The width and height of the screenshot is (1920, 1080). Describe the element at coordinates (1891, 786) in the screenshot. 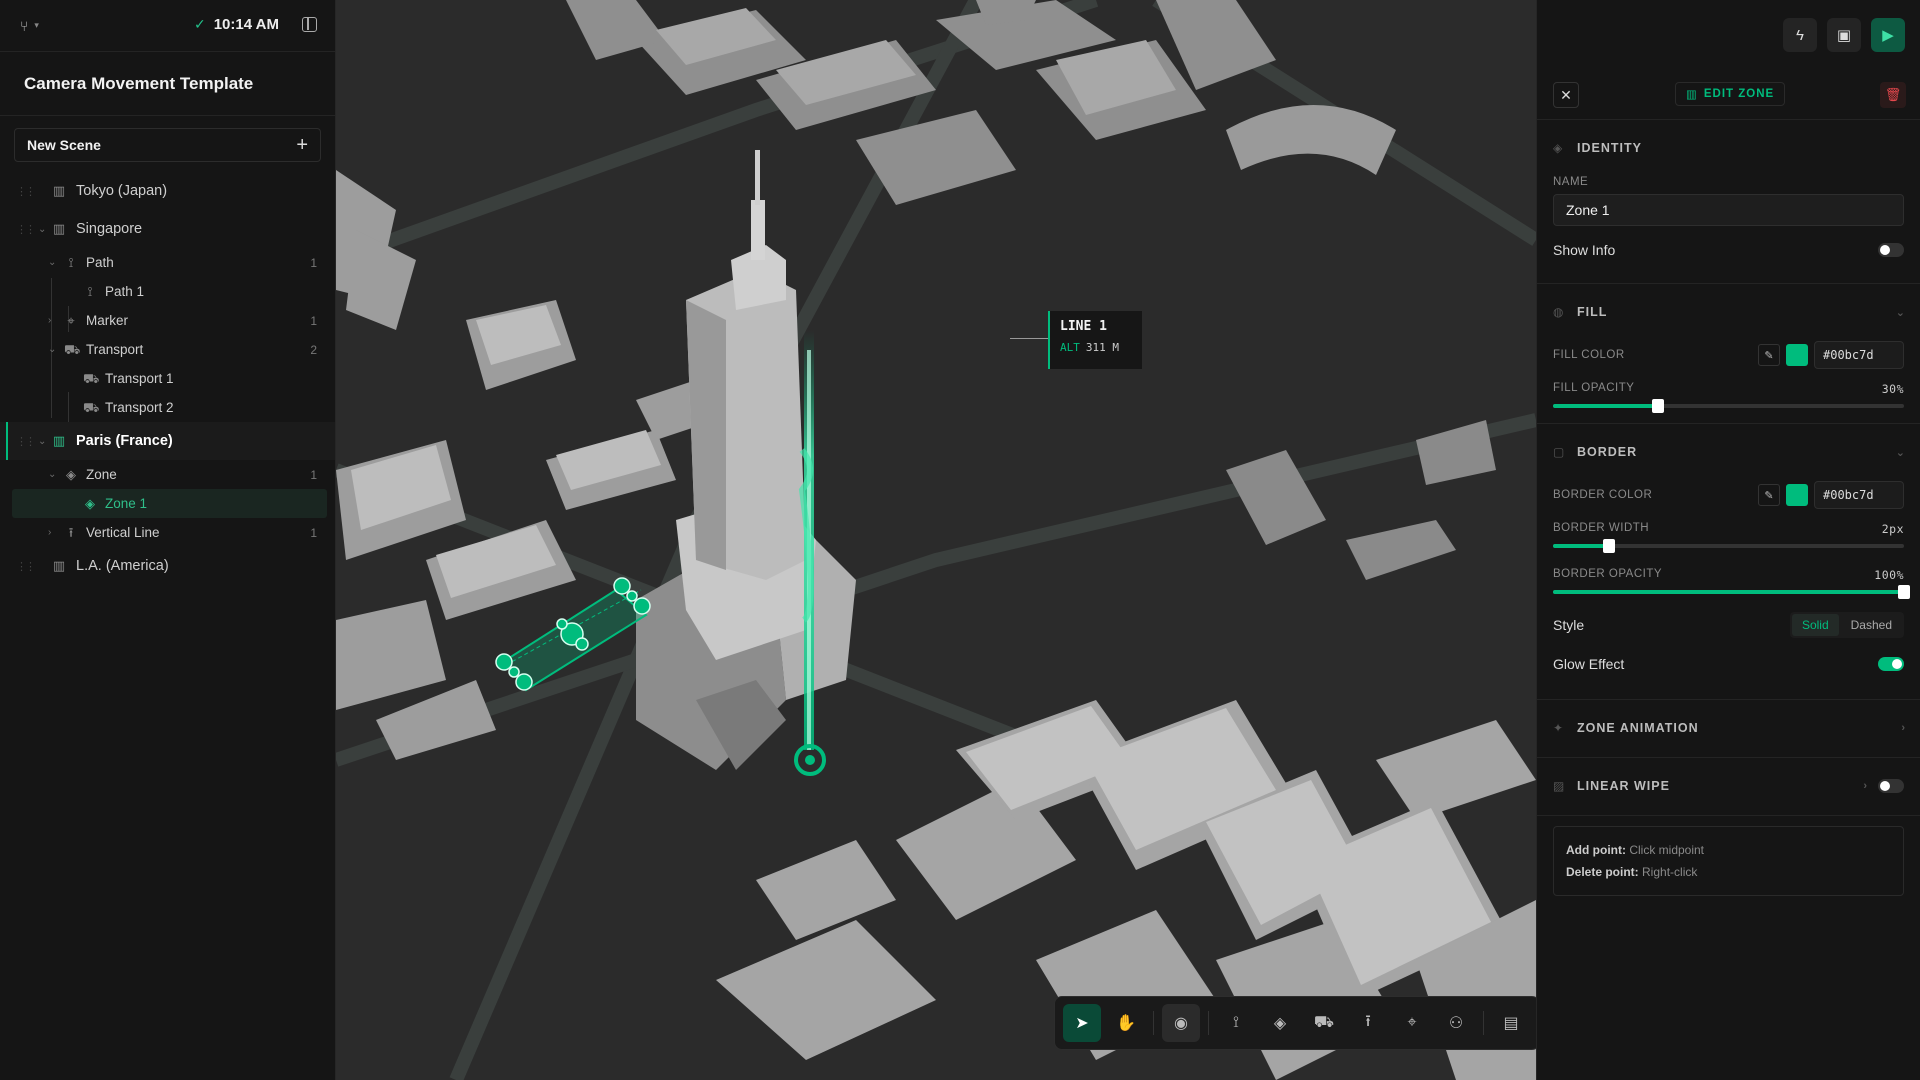

I see `linear-wipe-toggle` at that location.